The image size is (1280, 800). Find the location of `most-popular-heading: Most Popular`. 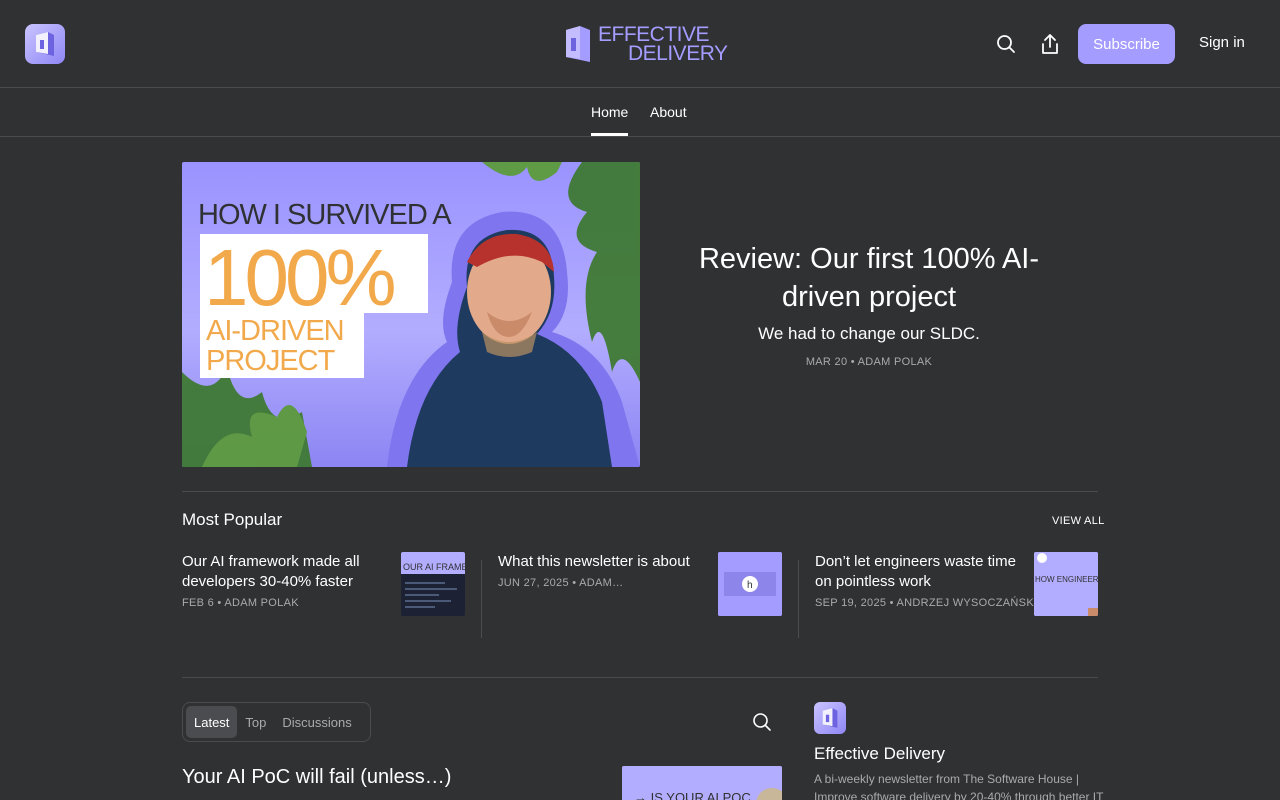

most-popular-heading: Most Popular is located at coordinates (232, 519).